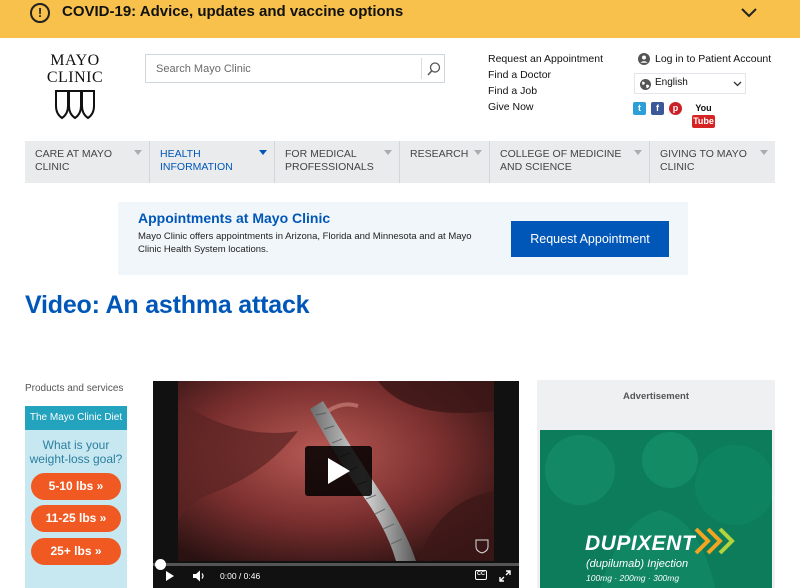  What do you see at coordinates (75, 105) in the screenshot?
I see `mayo-shield-icon` at bounding box center [75, 105].